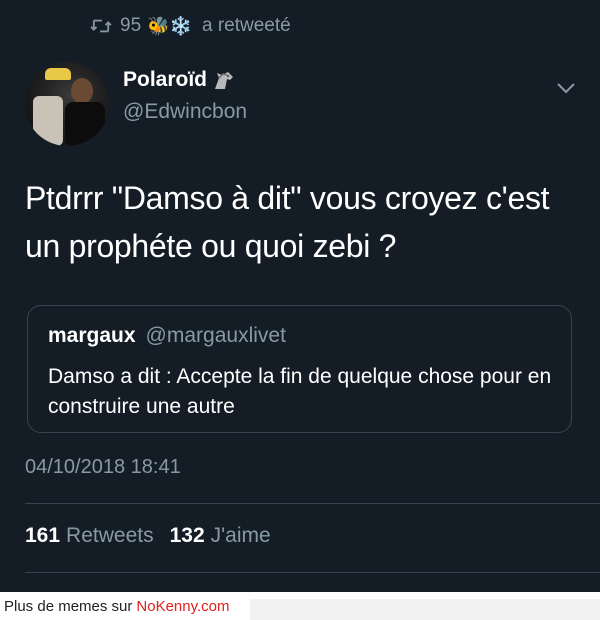 The height and width of the screenshot is (620, 600). I want to click on retweets-count: 161, so click(42, 536).